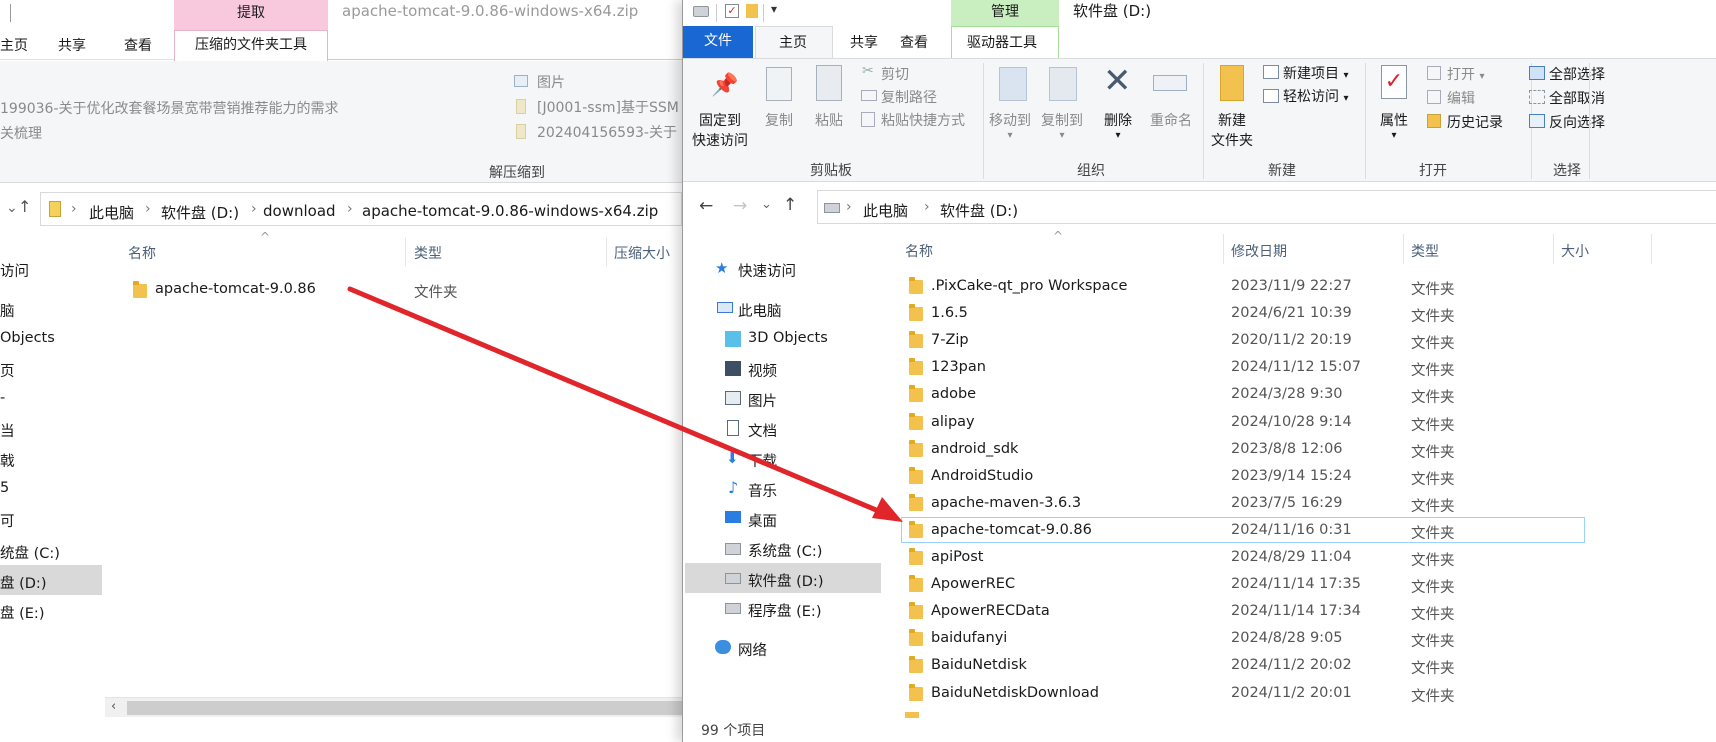 The image size is (1716, 742). Describe the element at coordinates (74, 209) in the screenshot. I see `chevron-right-icon: ›` at that location.